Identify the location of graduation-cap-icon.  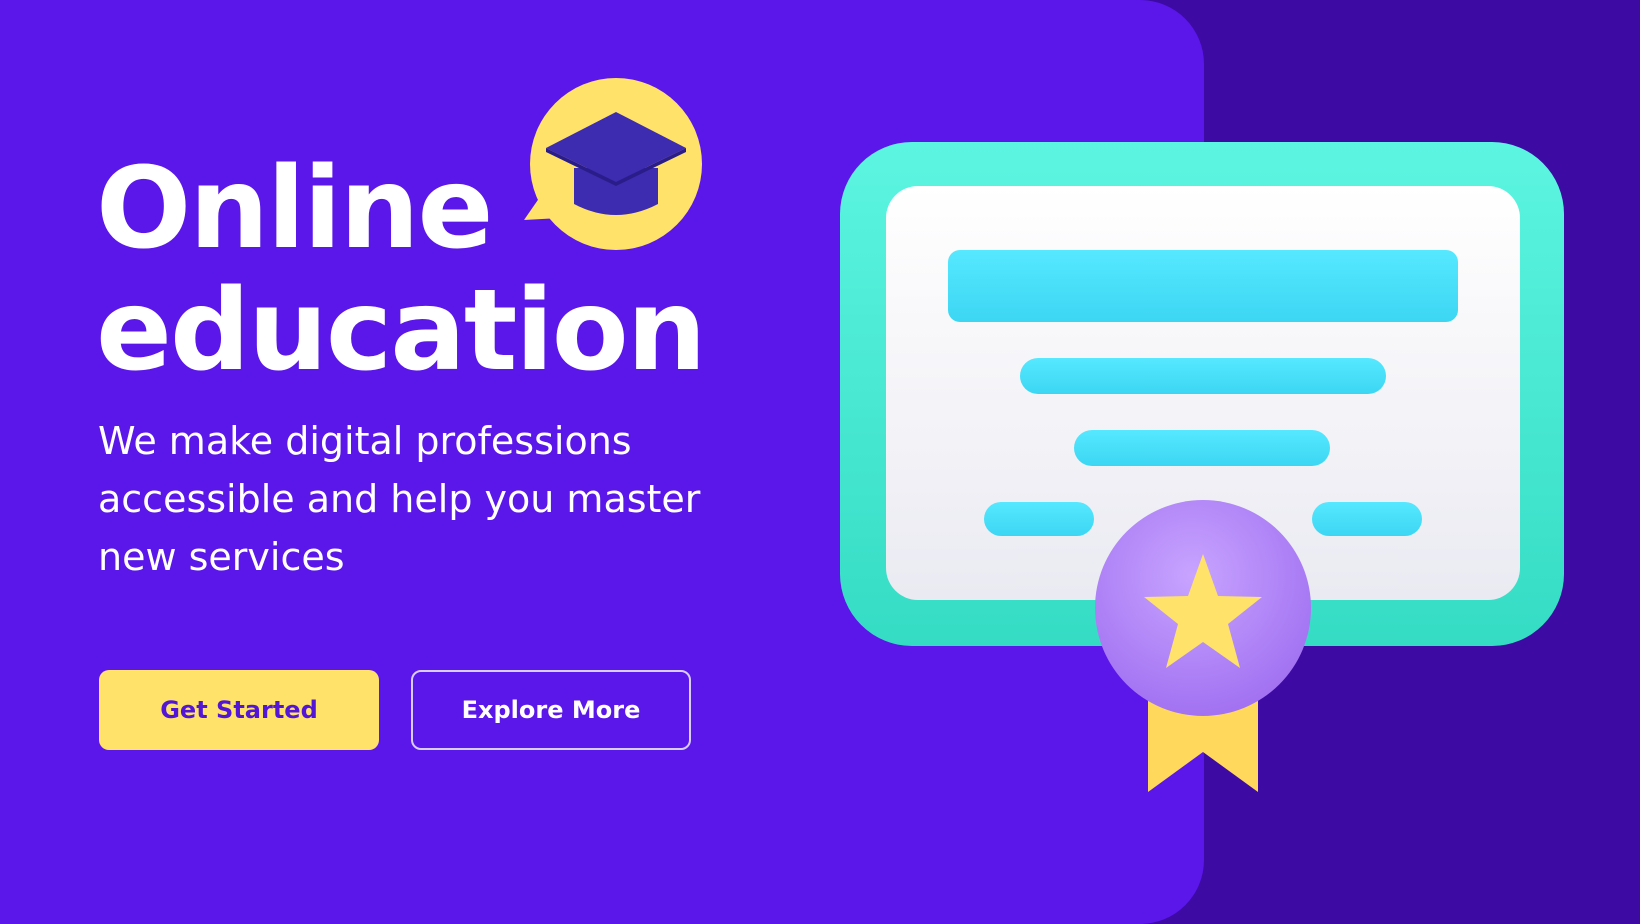
(613, 164).